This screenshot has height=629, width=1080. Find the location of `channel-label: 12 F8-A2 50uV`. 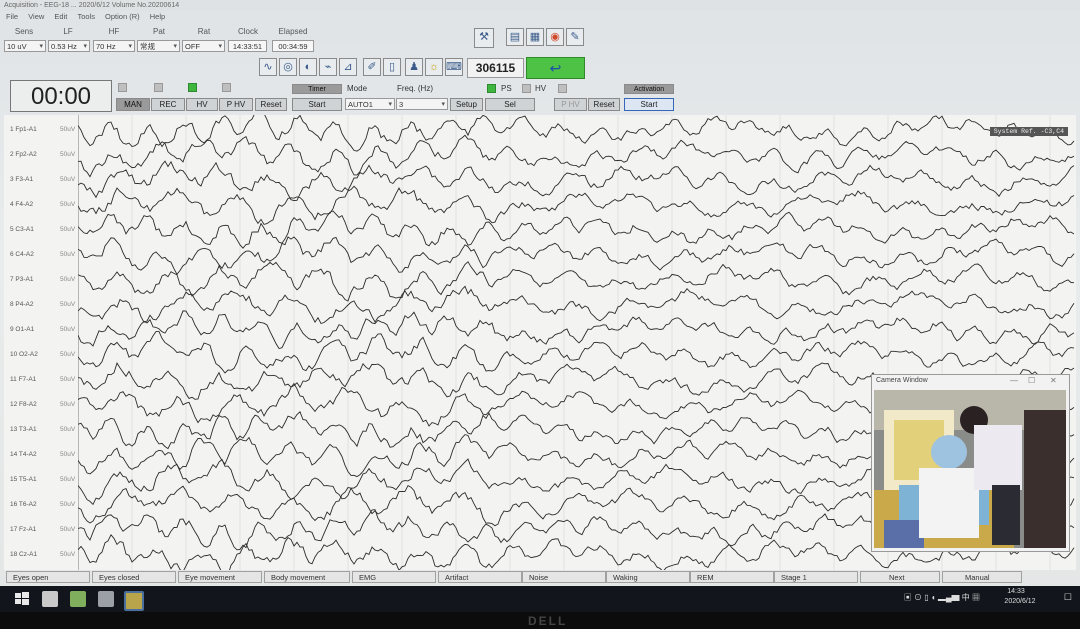

channel-label: 12 F8-A2 50uV is located at coordinates (42, 404).